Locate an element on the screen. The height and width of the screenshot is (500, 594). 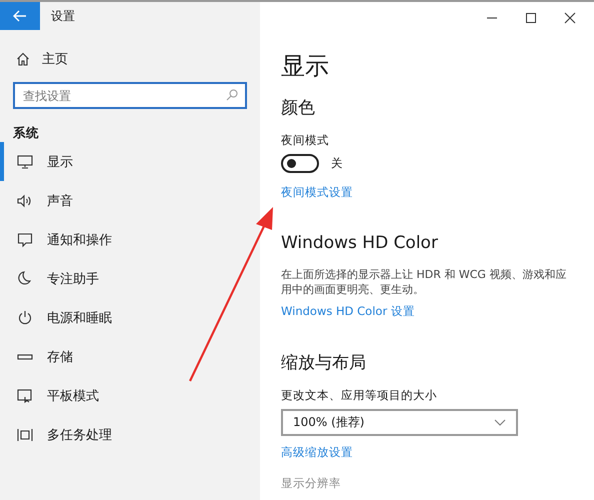
search-icon is located at coordinates (232, 95).